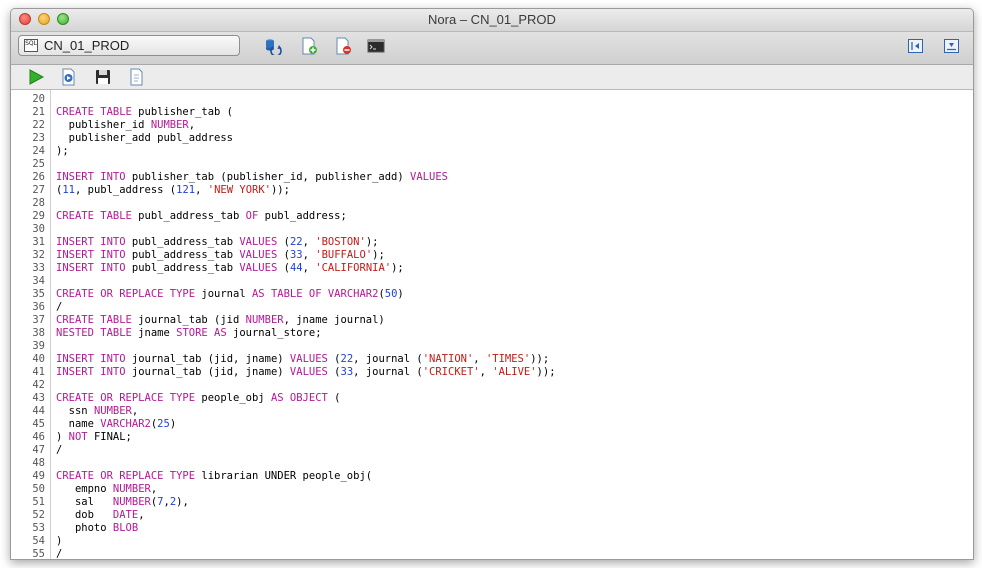 This screenshot has height=568, width=982. Describe the element at coordinates (514, 372) in the screenshot. I see `string-token: 'ALIVE'` at that location.